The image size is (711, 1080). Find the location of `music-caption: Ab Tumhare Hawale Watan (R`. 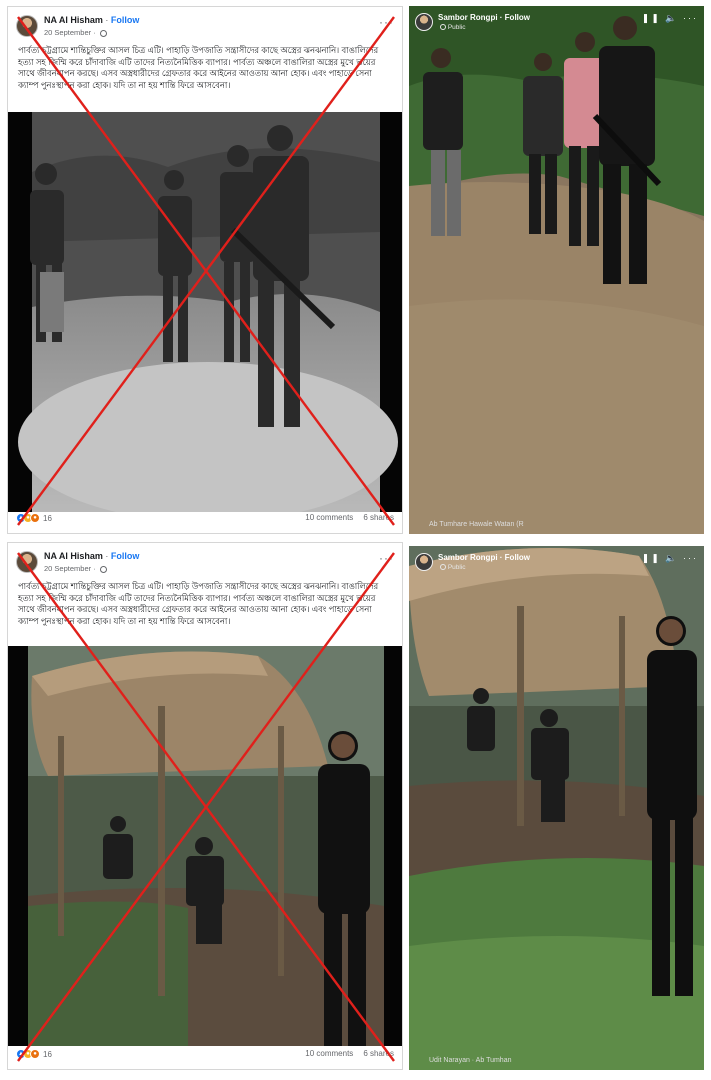

music-caption: Ab Tumhare Hawale Watan (R is located at coordinates (476, 524).